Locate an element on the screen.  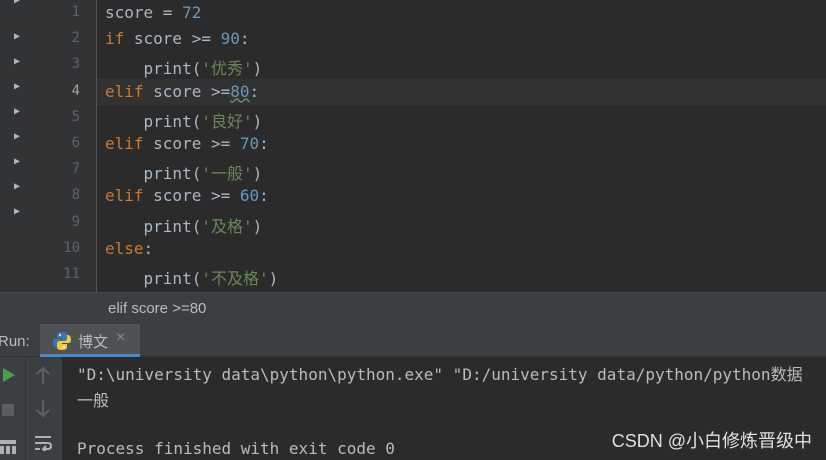
line-number-gutter: 1 2 3 4 5 6 7 8 9 10 11 is located at coordinates (62, 146).